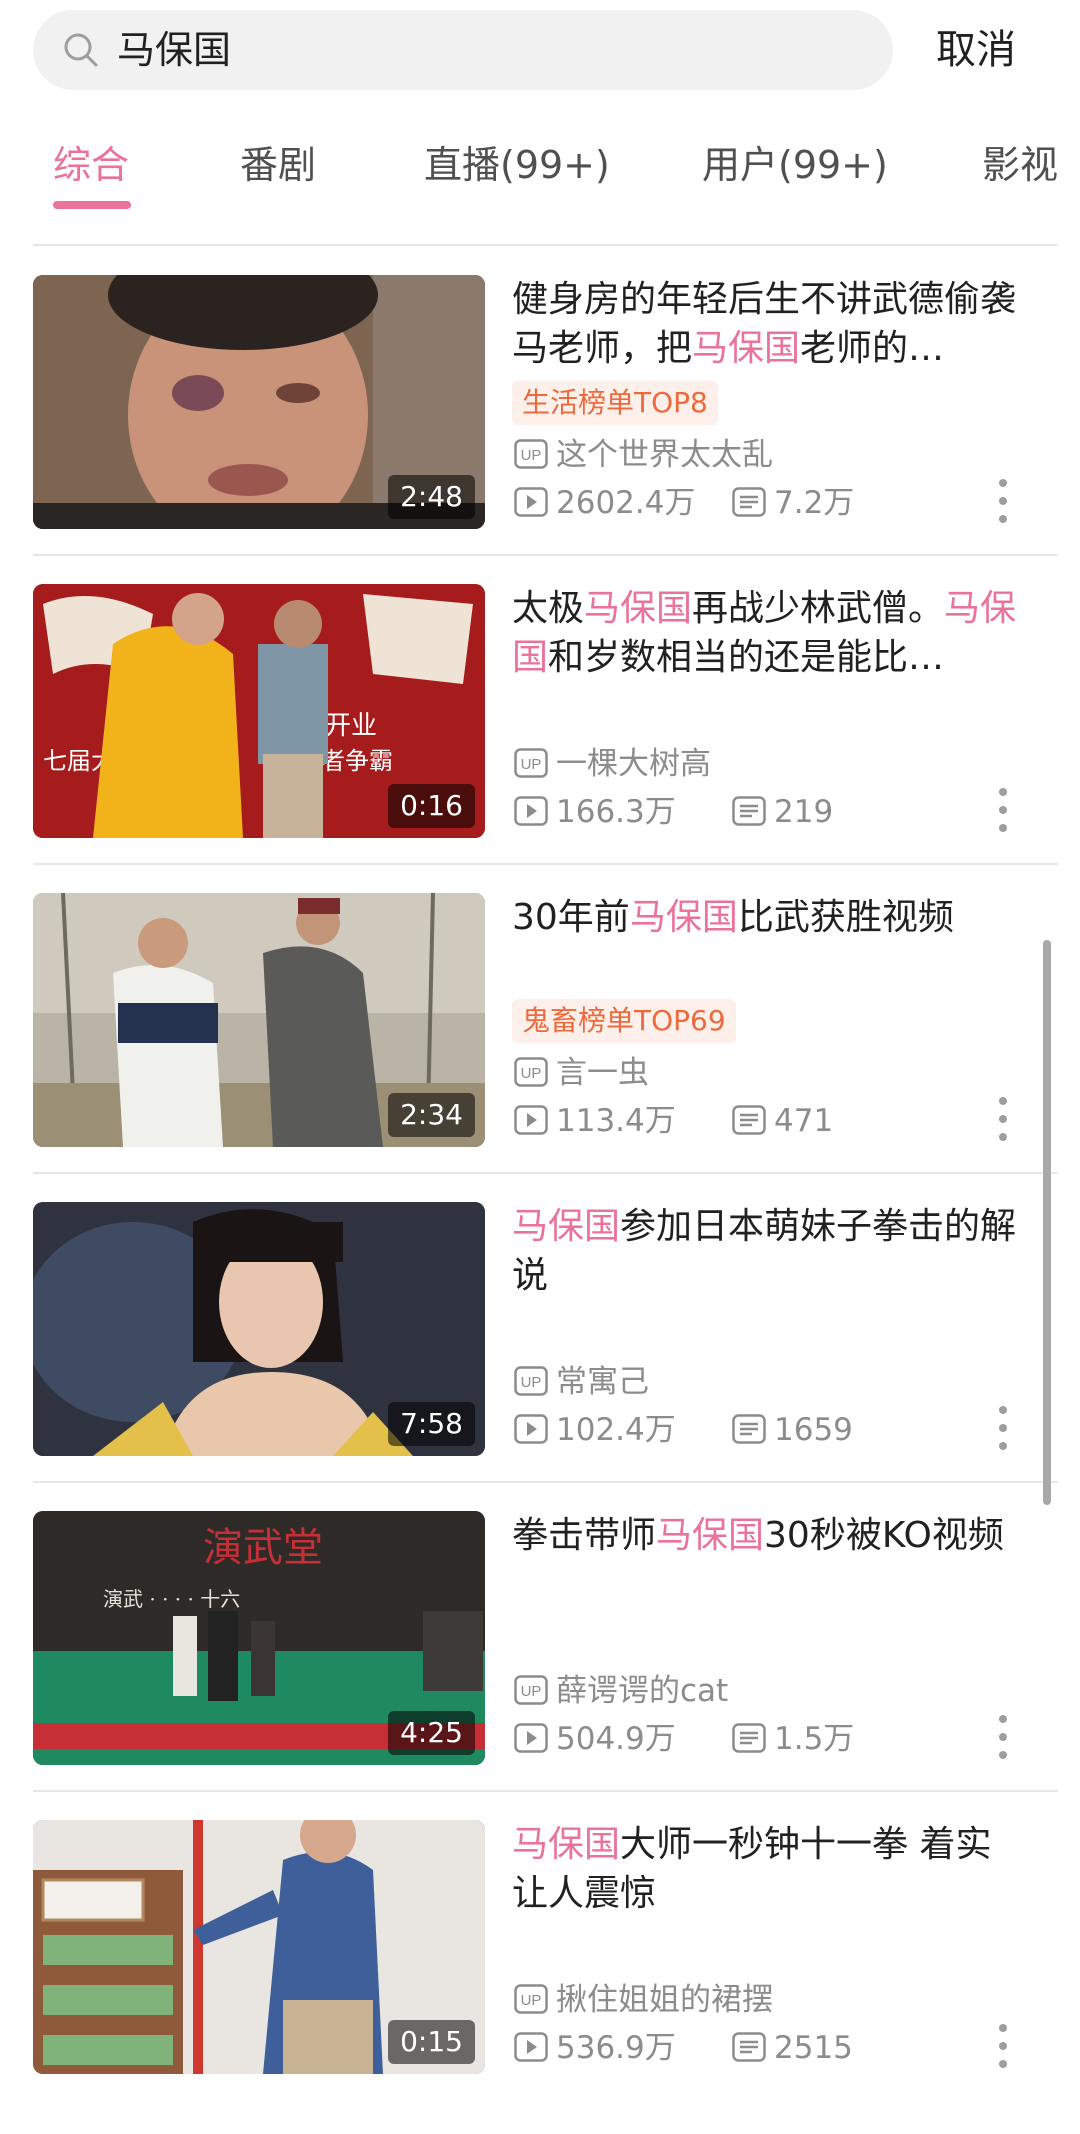 The image size is (1080, 2134). What do you see at coordinates (664, 2000) in the screenshot?
I see `uploader-name: 揪住姐姐的裙摆` at bounding box center [664, 2000].